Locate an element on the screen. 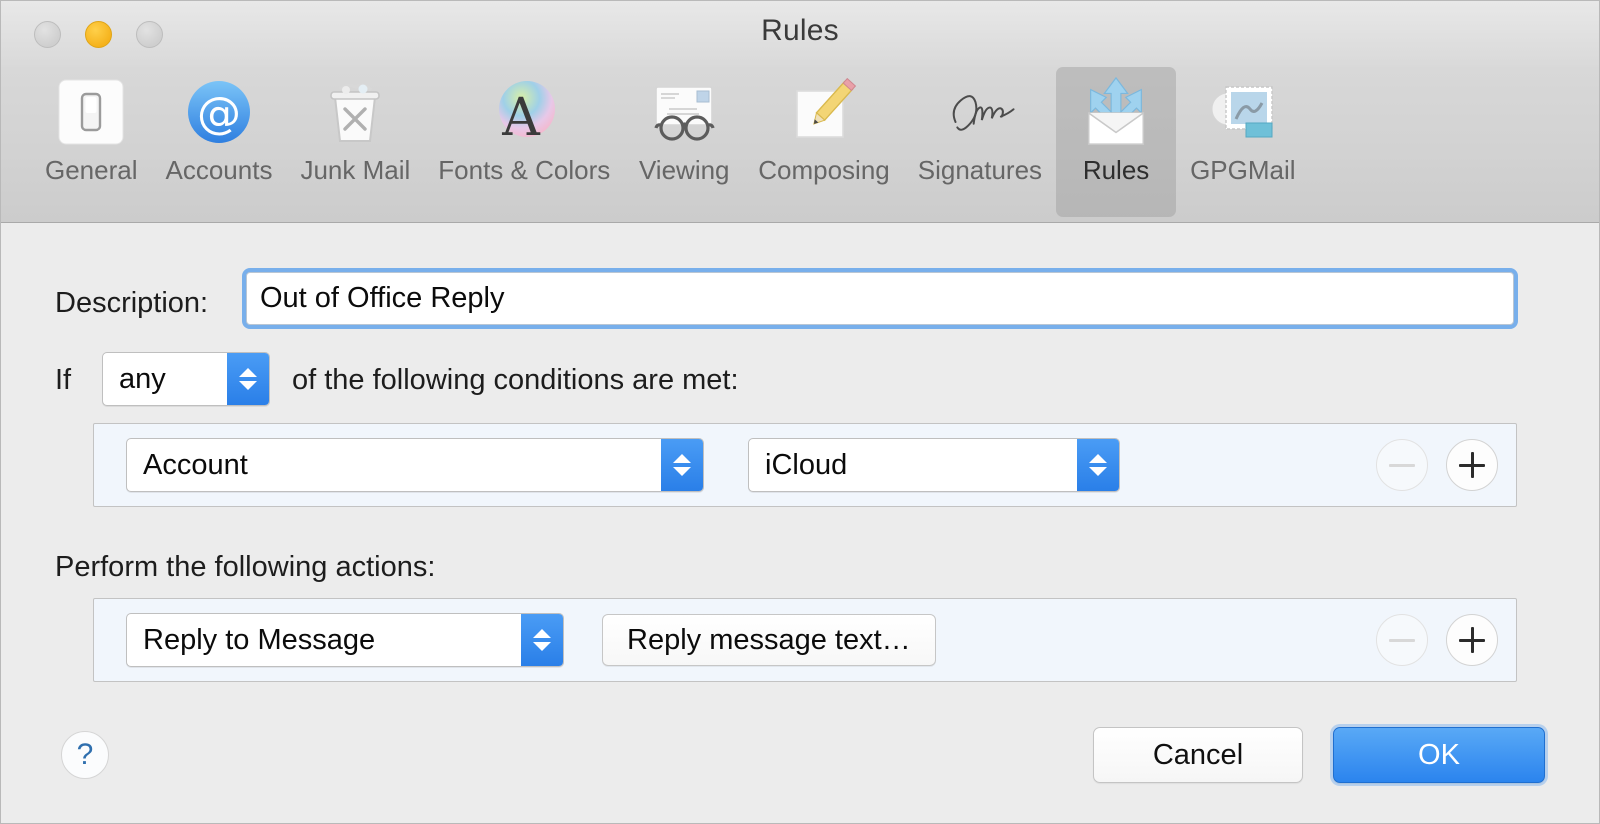 This screenshot has height=824, width=1600. condition-value-text: iCloud is located at coordinates (806, 464).